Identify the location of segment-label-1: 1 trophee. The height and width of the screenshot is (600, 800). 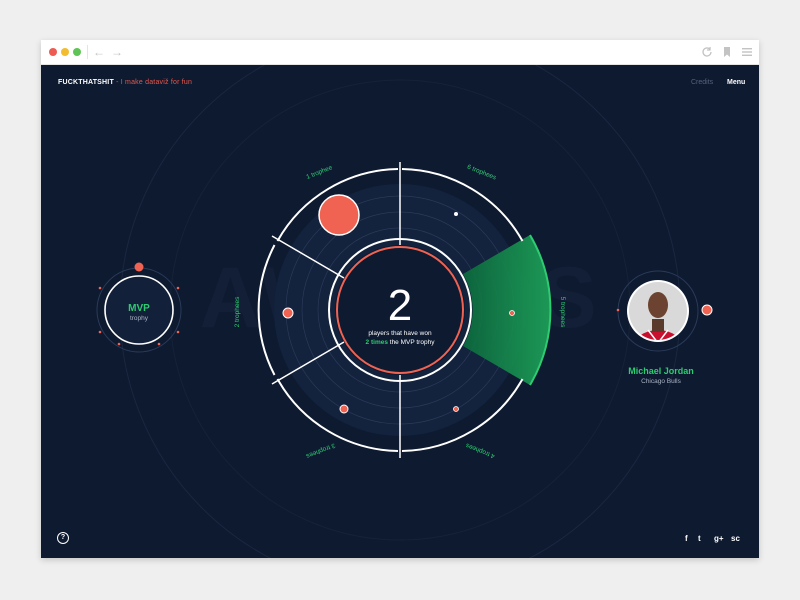
(319, 172).